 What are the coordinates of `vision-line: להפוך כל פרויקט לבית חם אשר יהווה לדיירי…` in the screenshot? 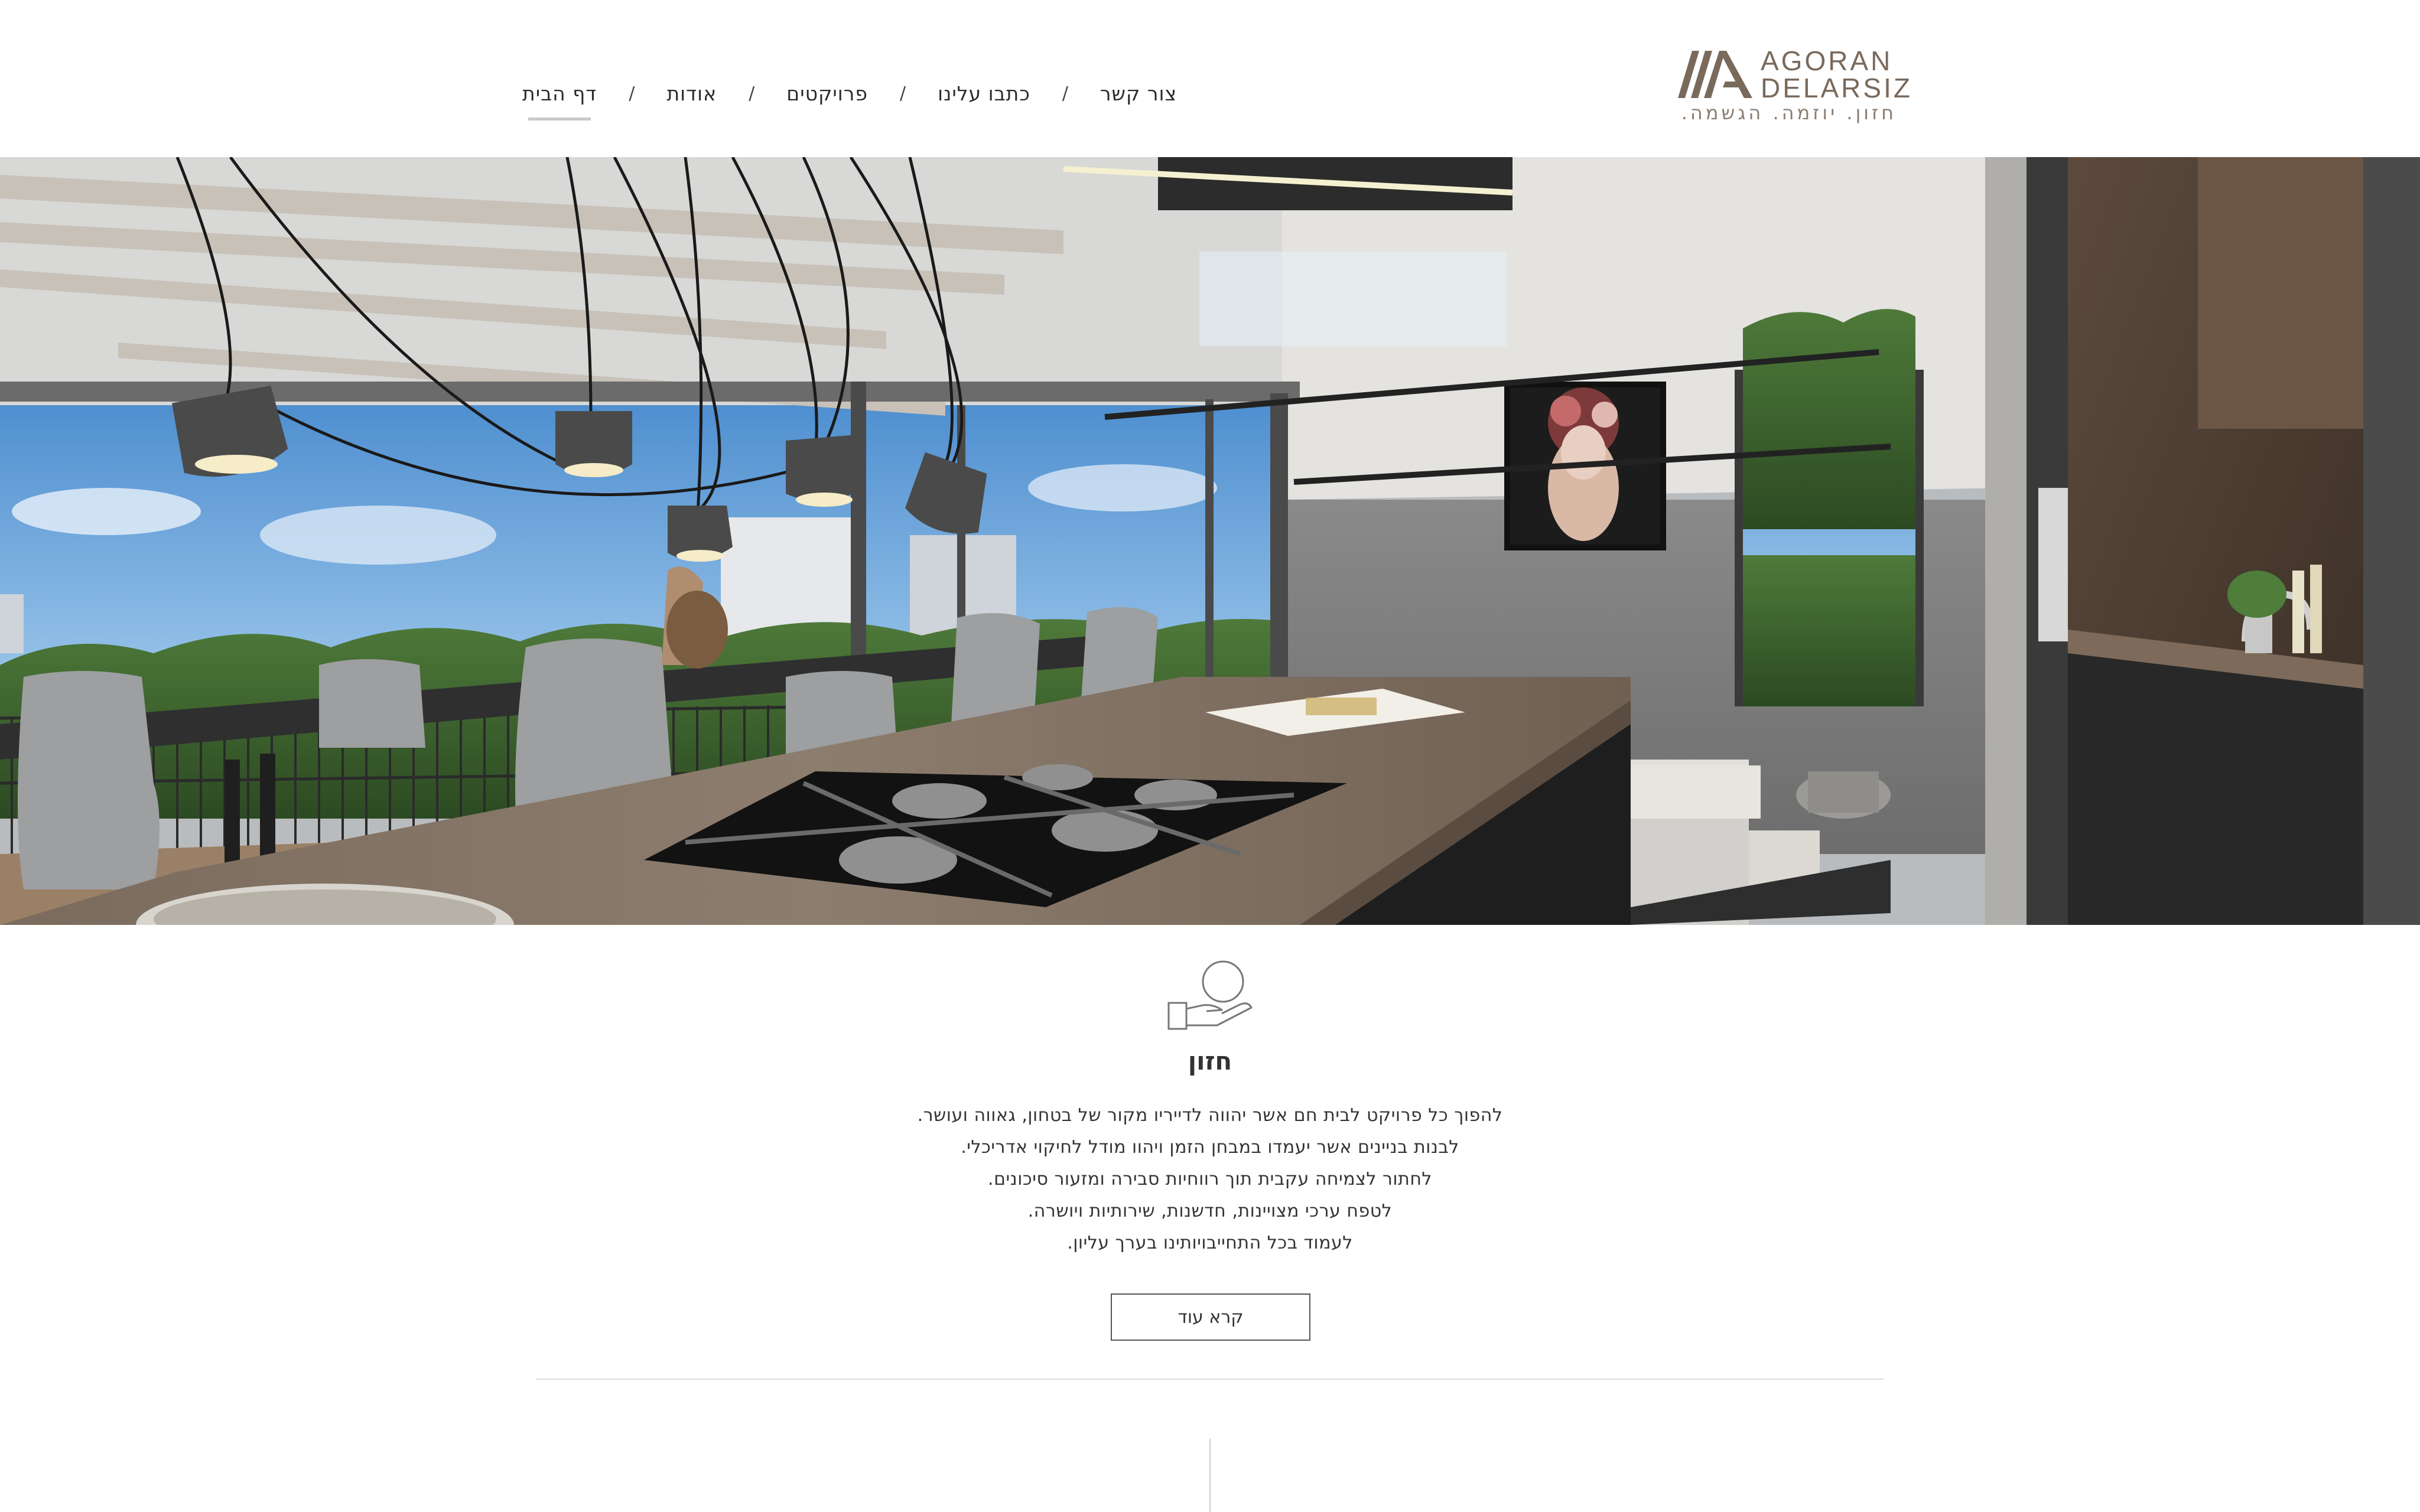 It's located at (1210, 1115).